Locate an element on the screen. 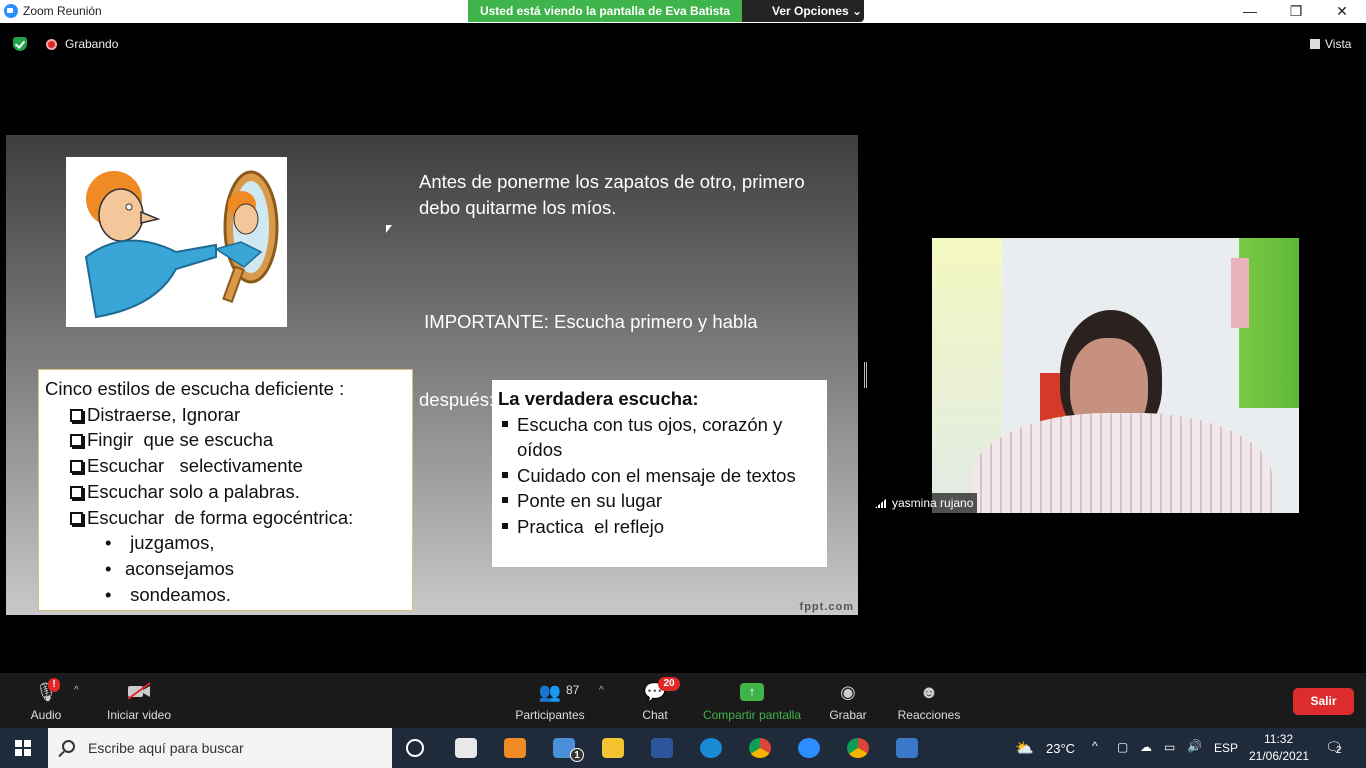 The width and height of the screenshot is (1366, 768). file-explorer-icon is located at coordinates (613, 748).